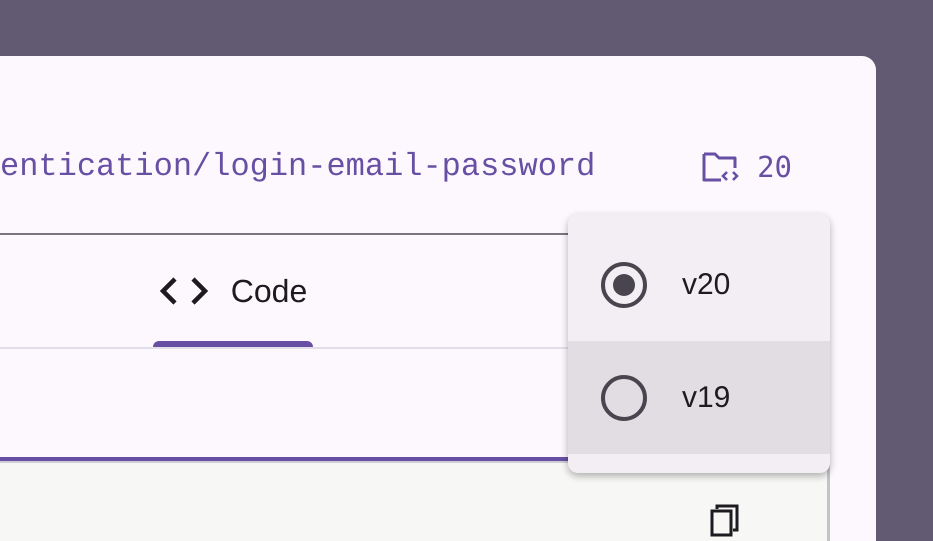 The width and height of the screenshot is (933, 541). I want to click on version-label: v20, so click(706, 285).